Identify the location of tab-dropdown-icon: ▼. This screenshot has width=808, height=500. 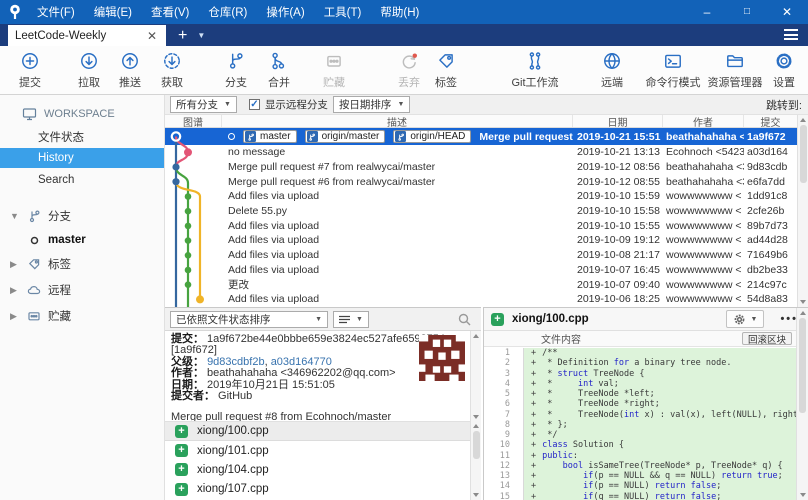
(201, 36).